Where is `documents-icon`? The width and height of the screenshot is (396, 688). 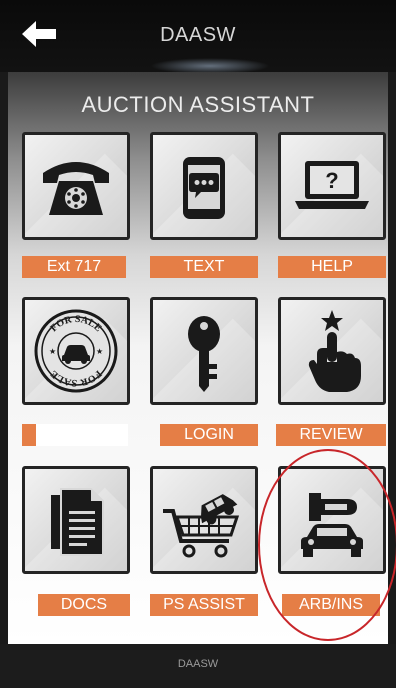 documents-icon is located at coordinates (77, 522).